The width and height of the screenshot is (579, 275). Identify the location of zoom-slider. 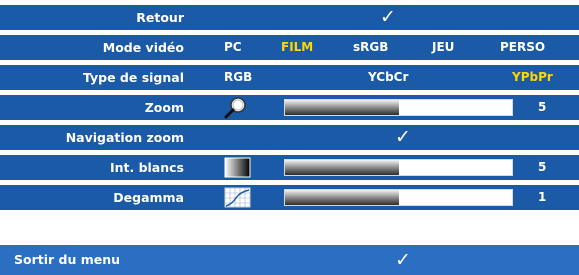
(398, 107).